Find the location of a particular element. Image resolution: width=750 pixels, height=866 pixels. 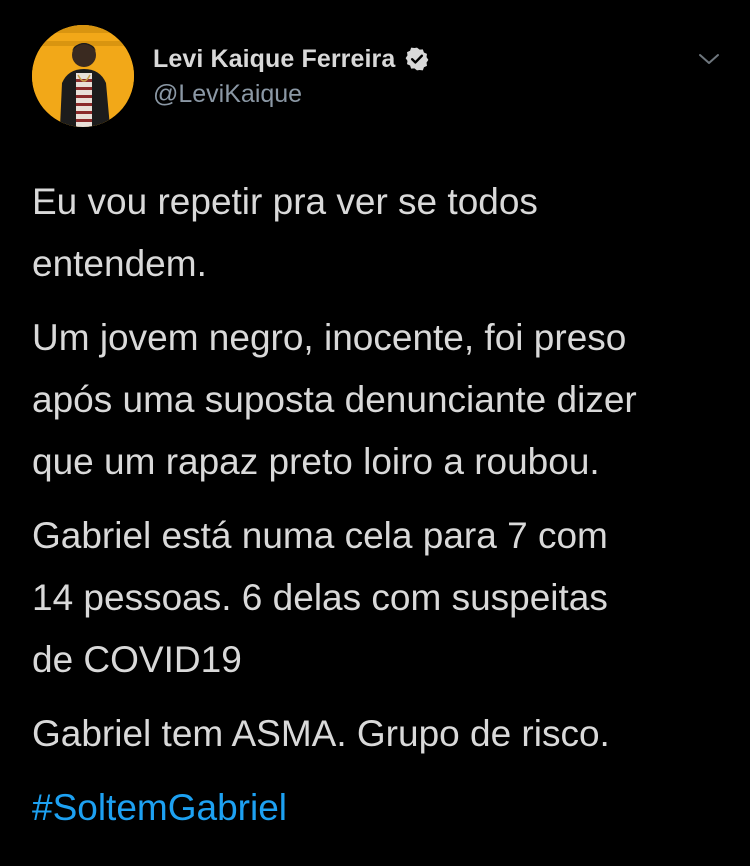

avatar is located at coordinates (83, 76).